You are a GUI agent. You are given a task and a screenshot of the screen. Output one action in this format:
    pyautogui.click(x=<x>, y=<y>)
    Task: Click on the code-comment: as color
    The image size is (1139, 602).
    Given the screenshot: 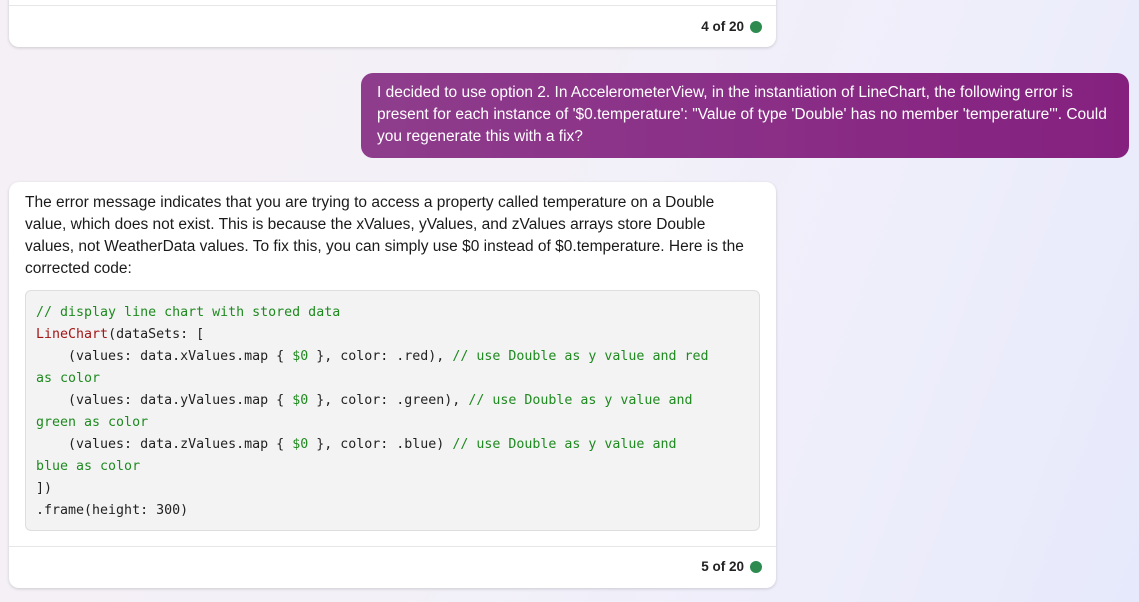 What is the action you would take?
    pyautogui.click(x=68, y=378)
    